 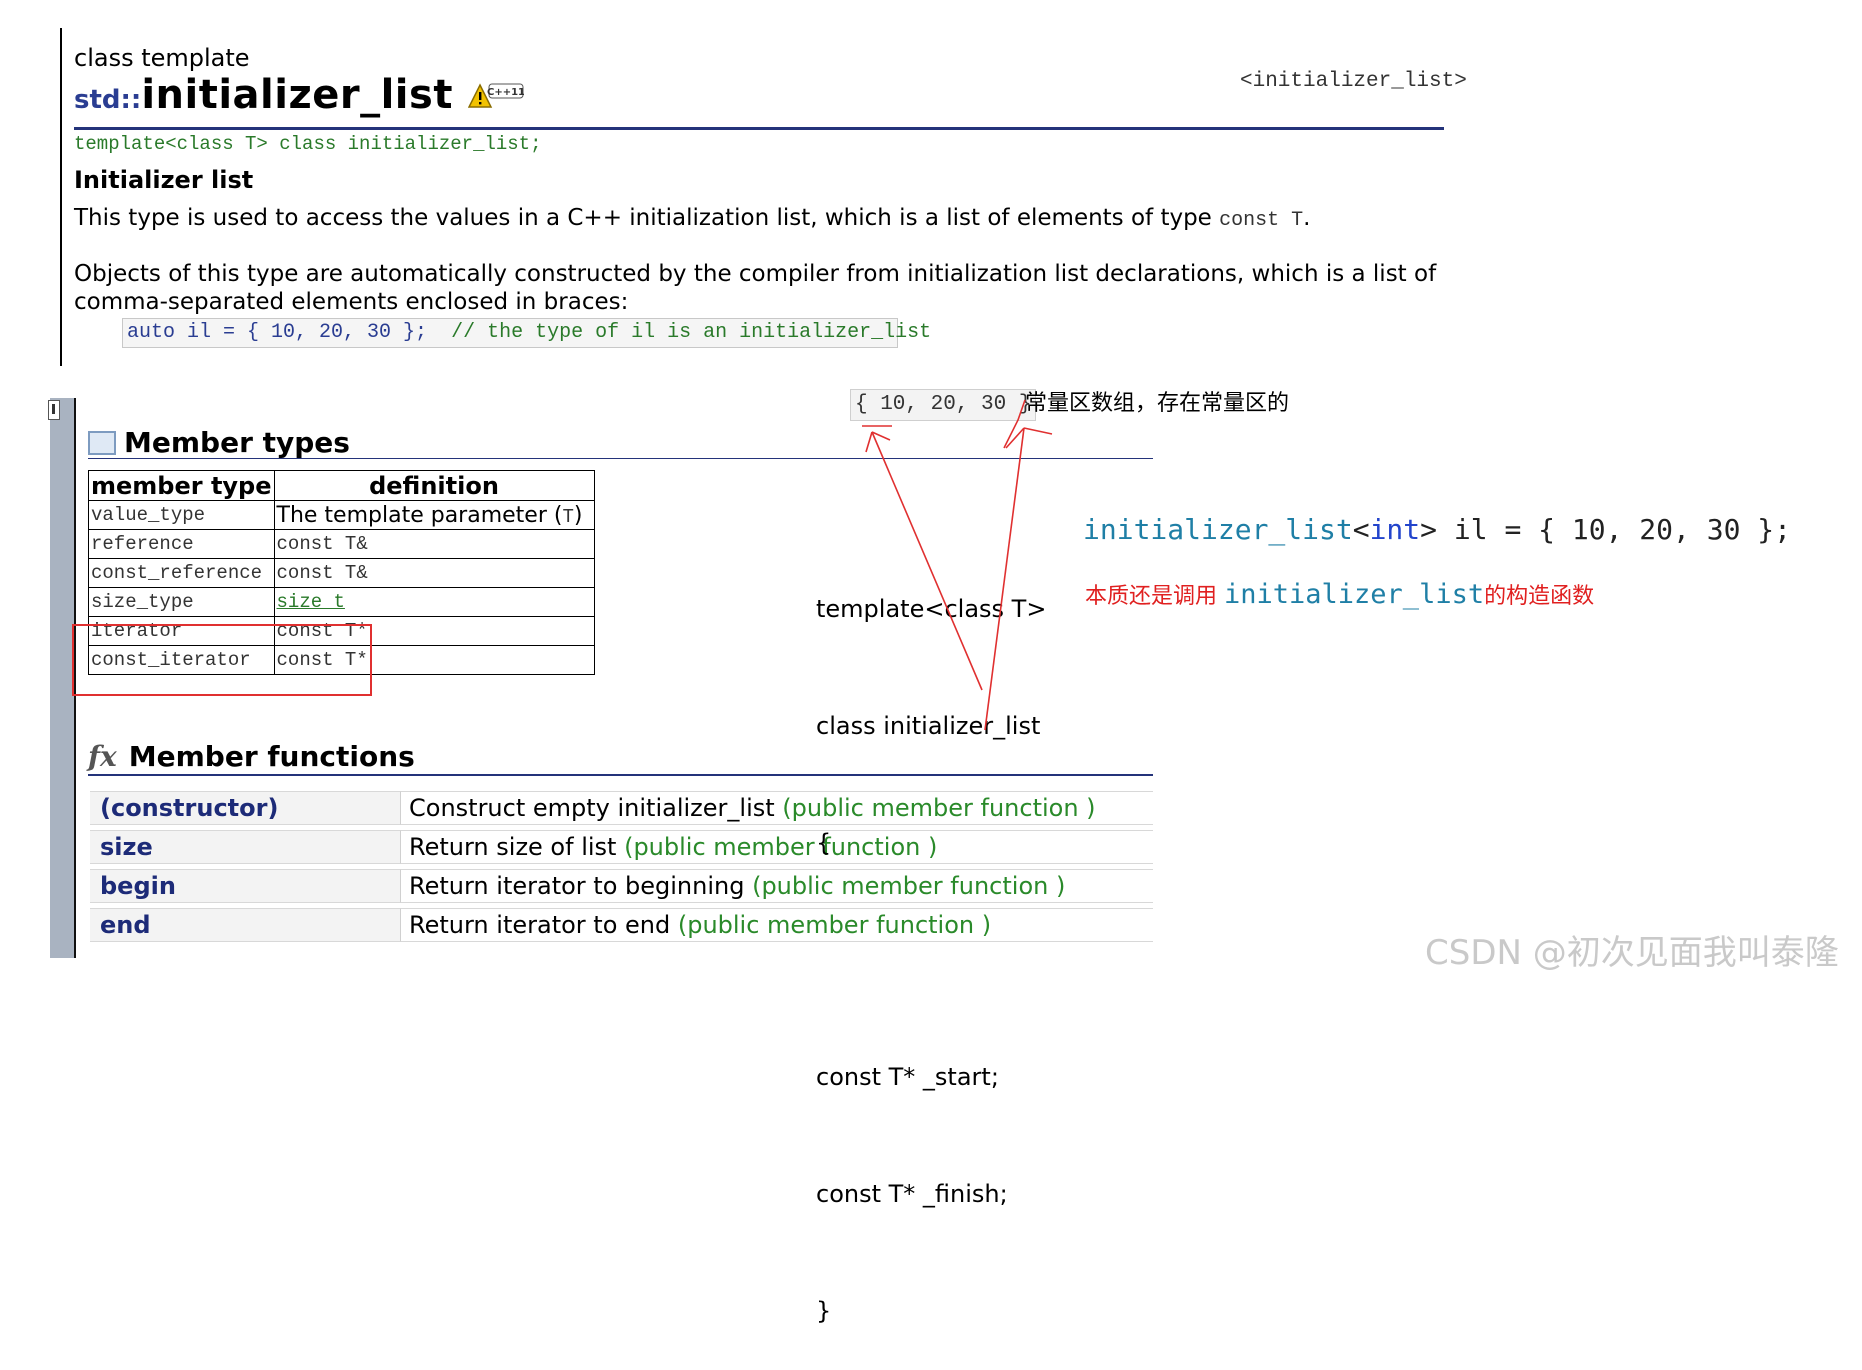 What do you see at coordinates (907, 1077) in the screenshot?
I see `struct-line: const T* _start;` at bounding box center [907, 1077].